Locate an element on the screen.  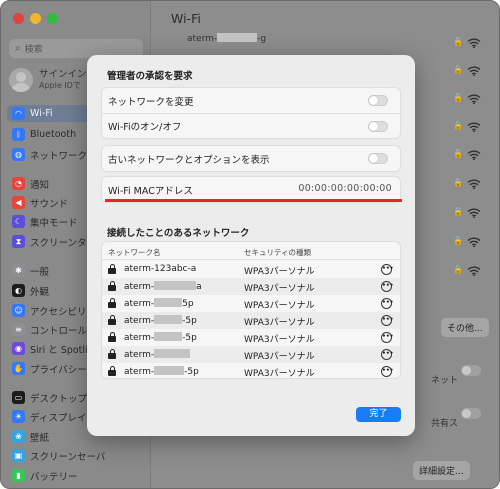
mac-address-value: 00:00:00:00:00:00 is located at coordinates (345, 188).